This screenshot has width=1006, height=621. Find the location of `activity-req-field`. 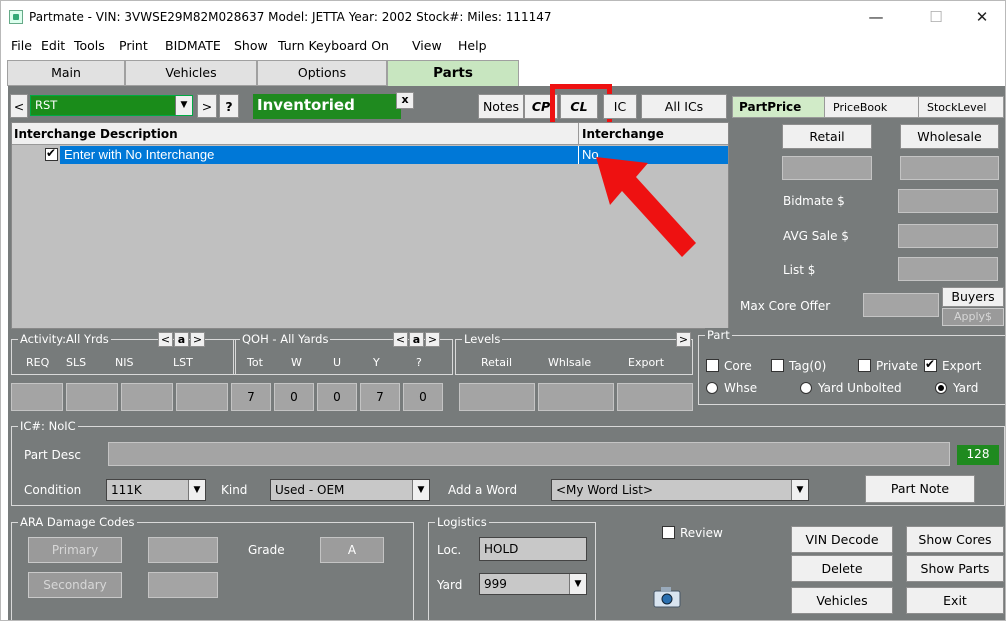

activity-req-field is located at coordinates (37, 397).